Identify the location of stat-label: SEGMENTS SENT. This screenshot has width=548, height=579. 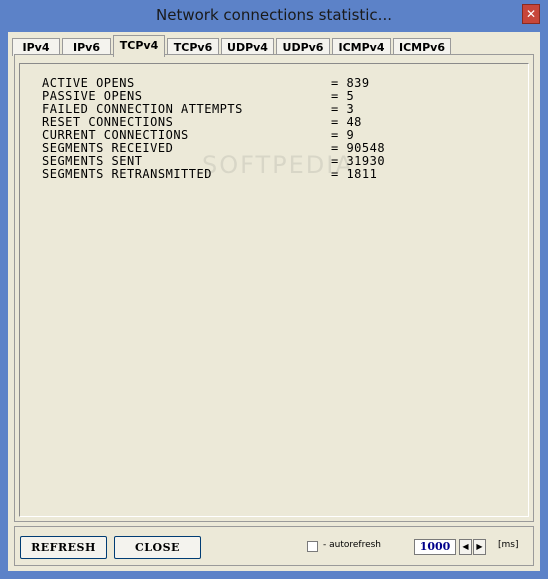
(92, 161).